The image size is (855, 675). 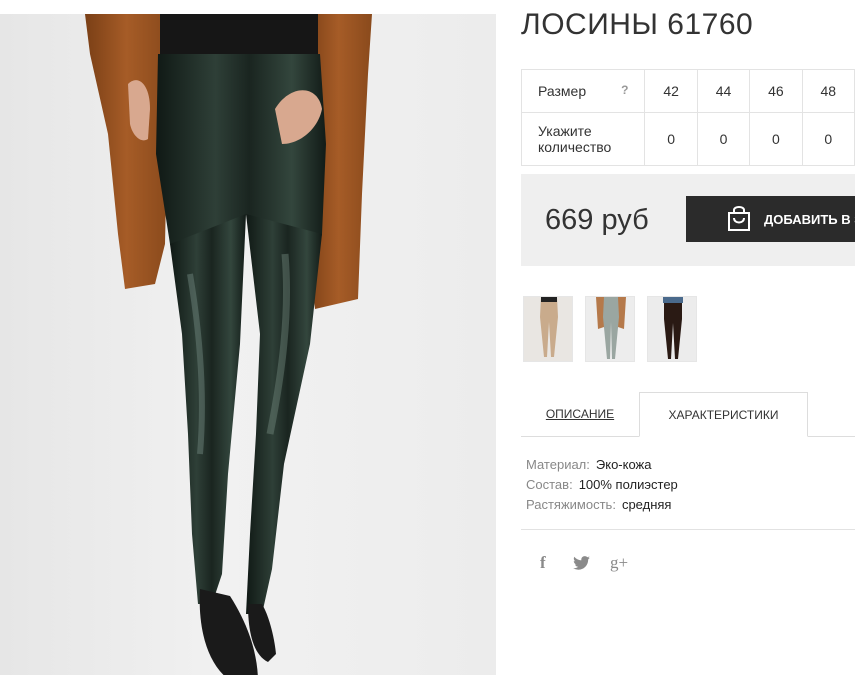 What do you see at coordinates (597, 220) in the screenshot?
I see `price: 669 руб` at bounding box center [597, 220].